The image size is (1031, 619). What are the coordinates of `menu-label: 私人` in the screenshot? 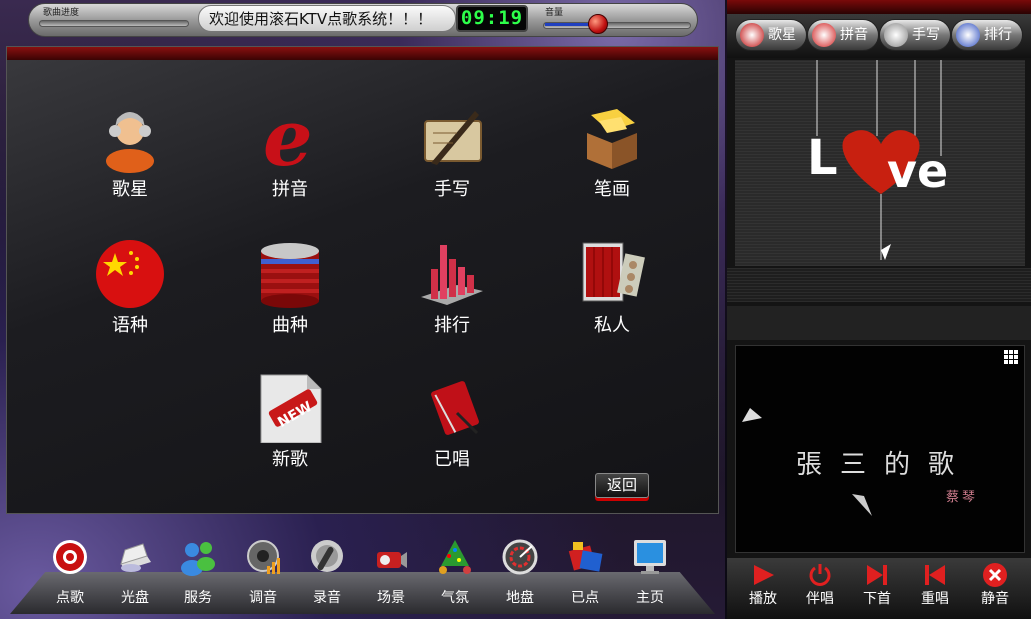 It's located at (612, 325).